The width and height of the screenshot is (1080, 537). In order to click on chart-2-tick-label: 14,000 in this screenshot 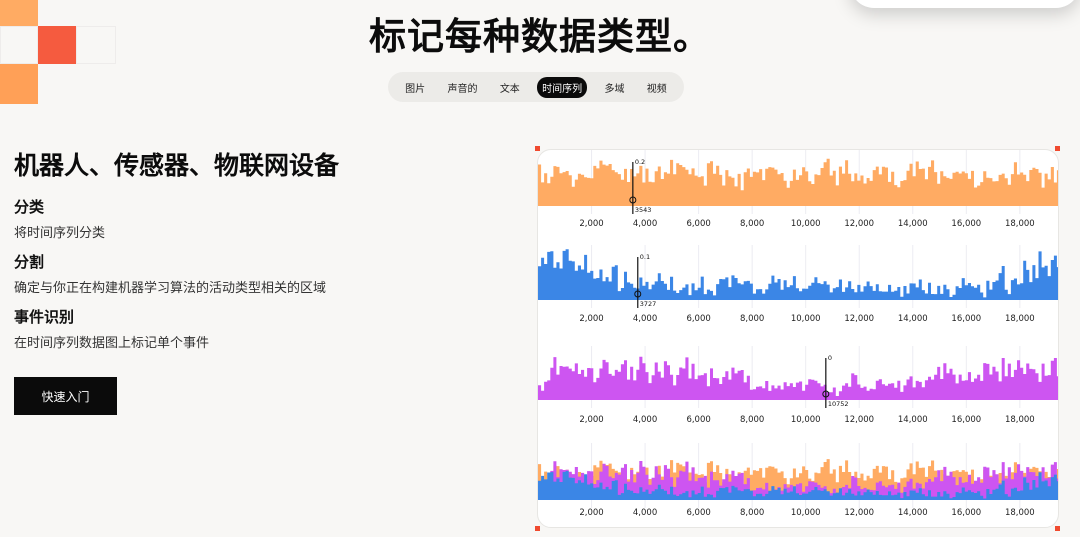, I will do `click(913, 319)`.